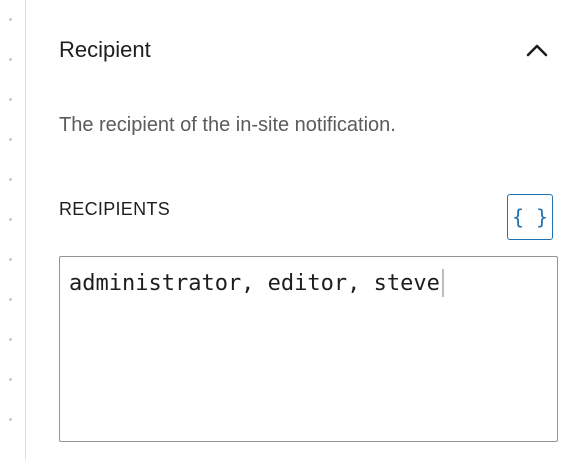 This screenshot has height=460, width=582. What do you see at coordinates (254, 283) in the screenshot?
I see `recipients-value: administrator, editor, steve` at bounding box center [254, 283].